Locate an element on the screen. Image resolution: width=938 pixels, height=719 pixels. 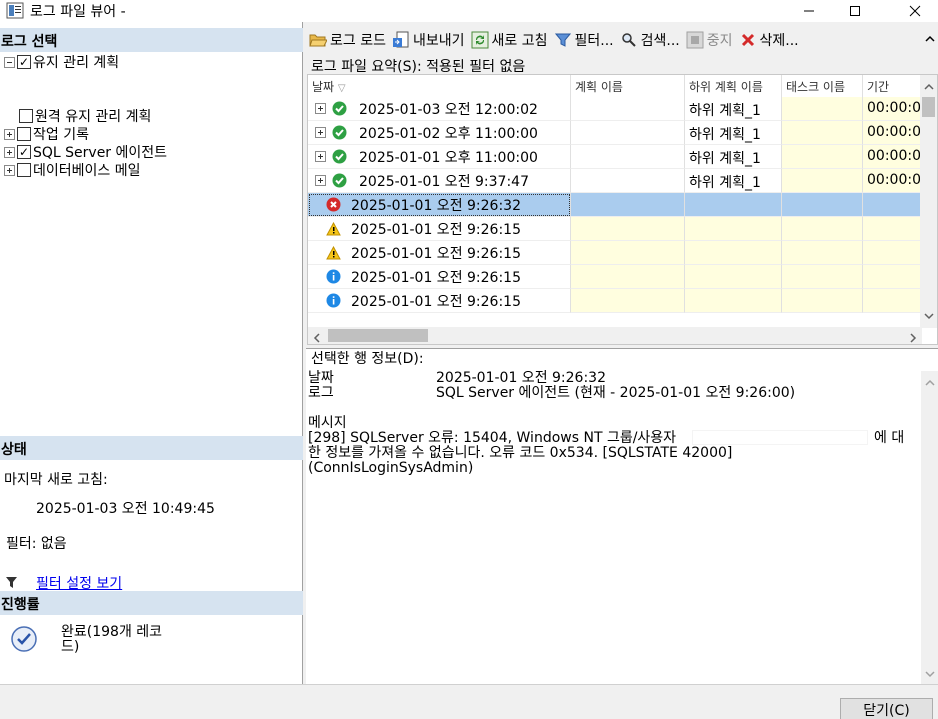
minimize-button is located at coordinates (809, 11).